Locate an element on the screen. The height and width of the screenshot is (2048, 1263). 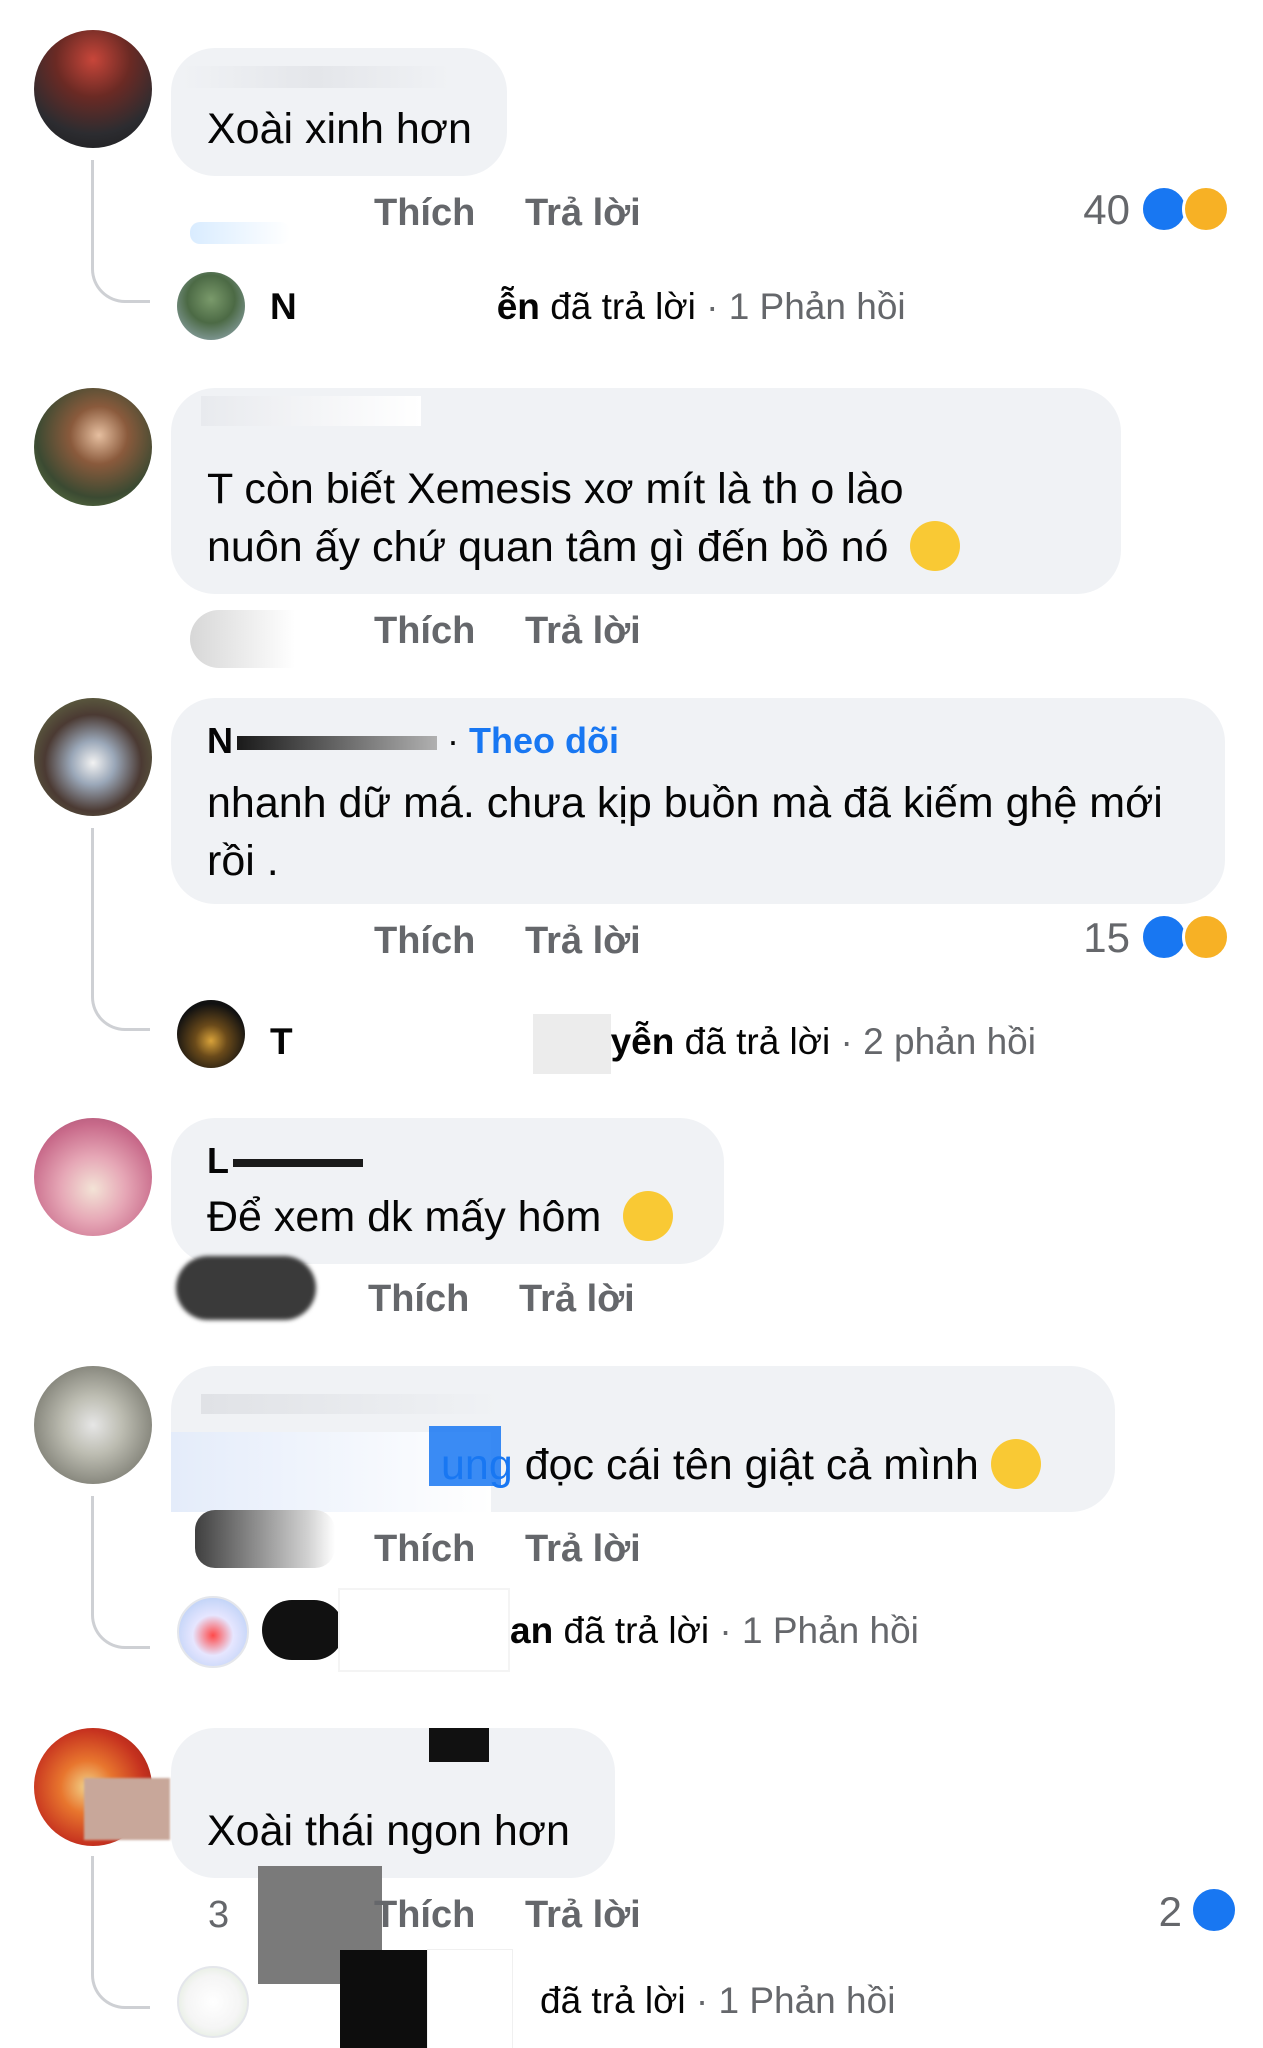
comment-bubble: ung đọc cái tên giật cả mình is located at coordinates (643, 1439).